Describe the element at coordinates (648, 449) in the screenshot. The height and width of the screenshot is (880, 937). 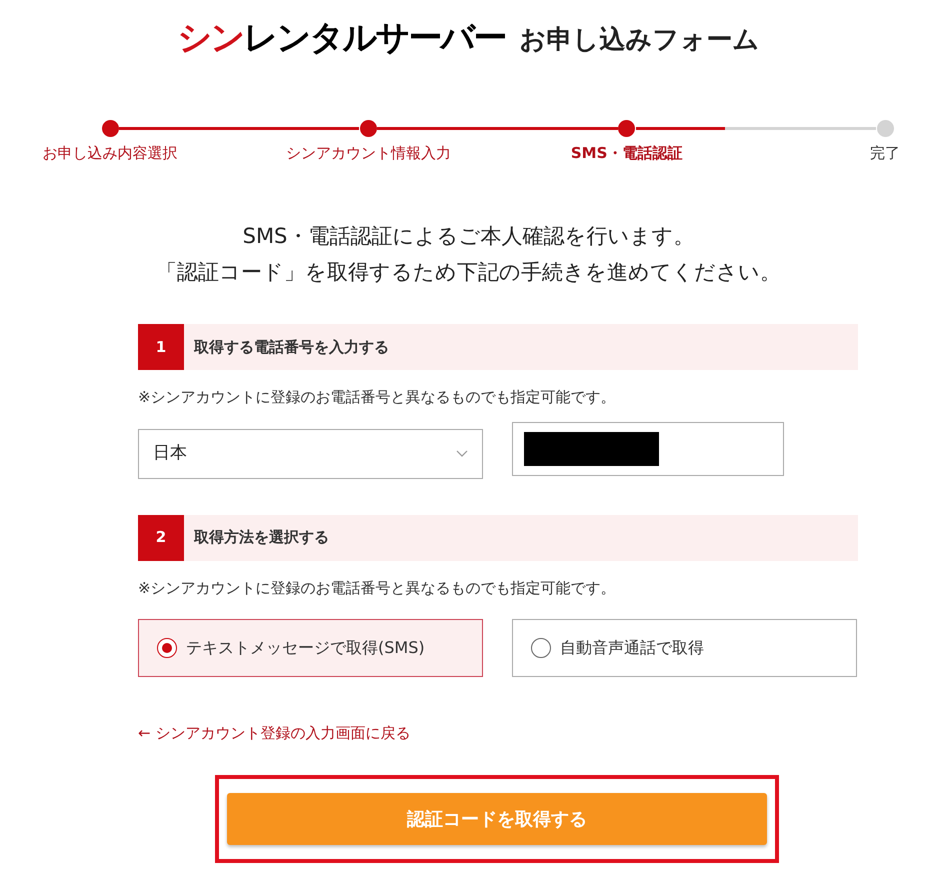
I see `phone-field` at that location.